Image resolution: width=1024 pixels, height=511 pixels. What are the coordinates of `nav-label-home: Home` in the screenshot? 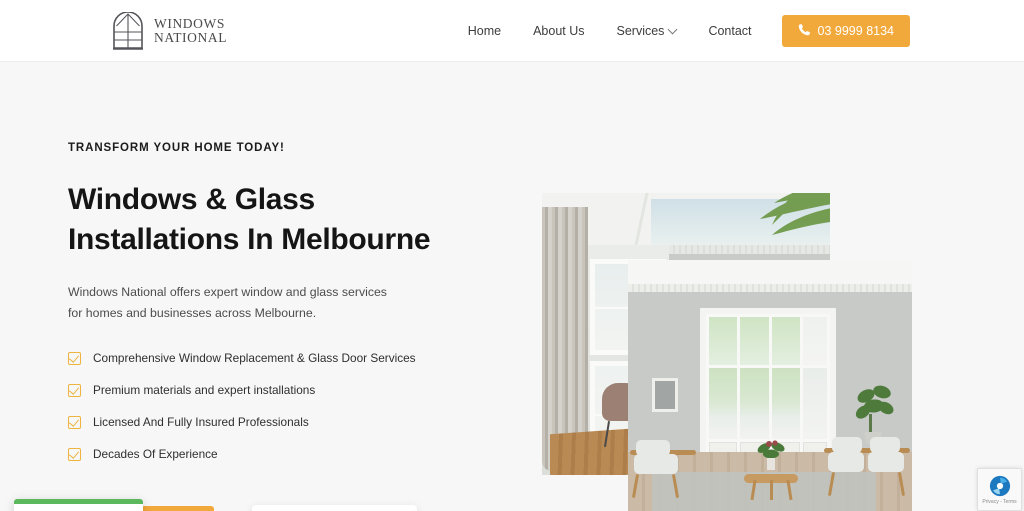 It's located at (484, 31).